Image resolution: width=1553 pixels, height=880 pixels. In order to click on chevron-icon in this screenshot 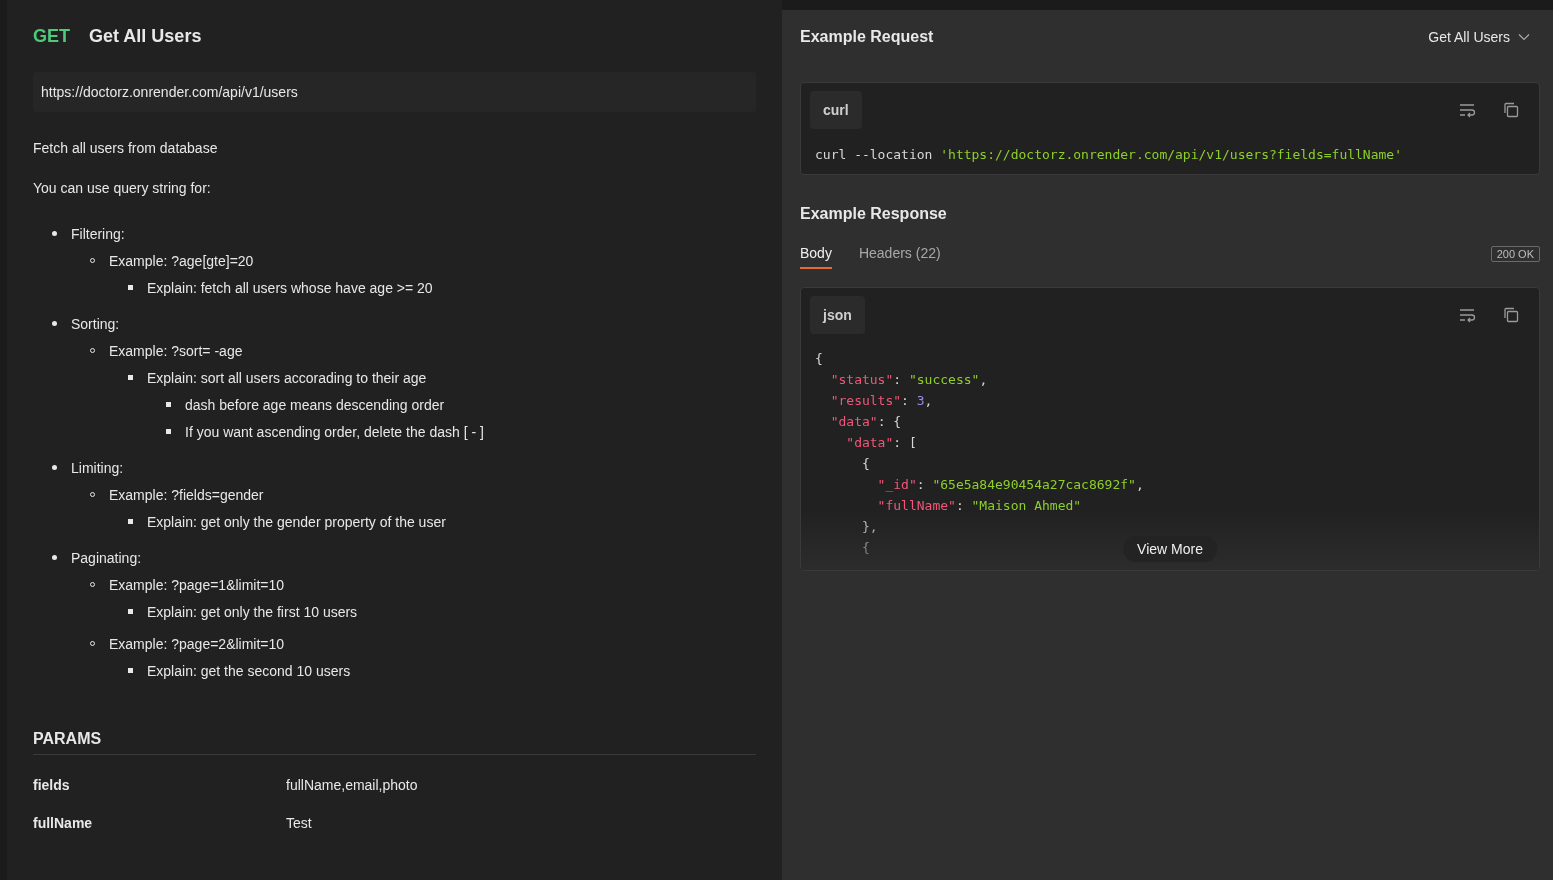, I will do `click(1524, 37)`.